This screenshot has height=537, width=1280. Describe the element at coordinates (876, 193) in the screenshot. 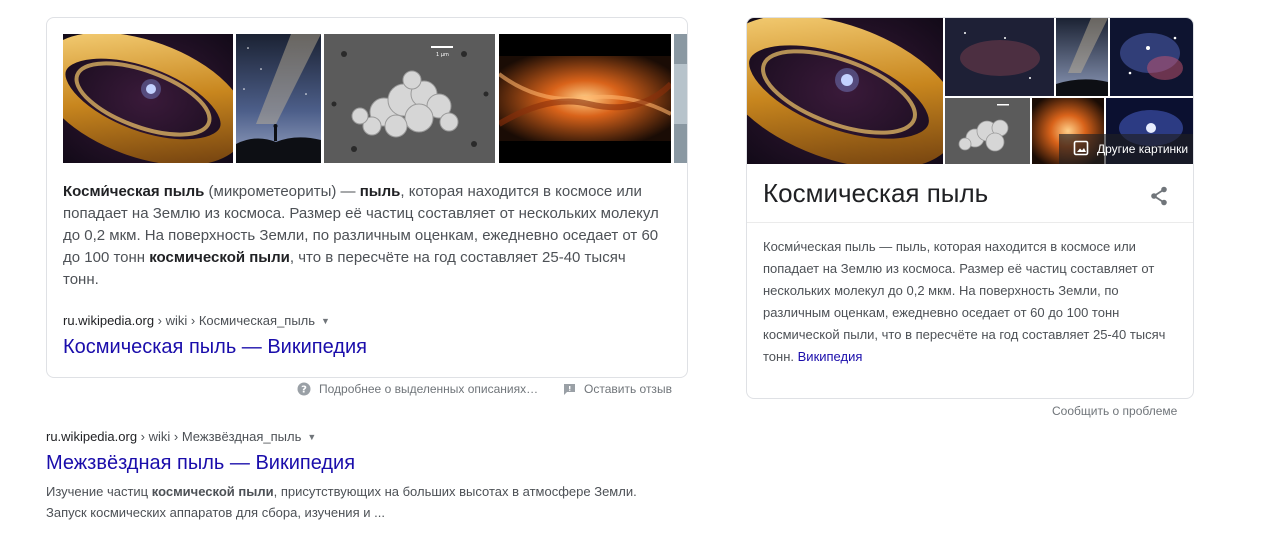

I see `kp-title: Космическая пыль` at that location.